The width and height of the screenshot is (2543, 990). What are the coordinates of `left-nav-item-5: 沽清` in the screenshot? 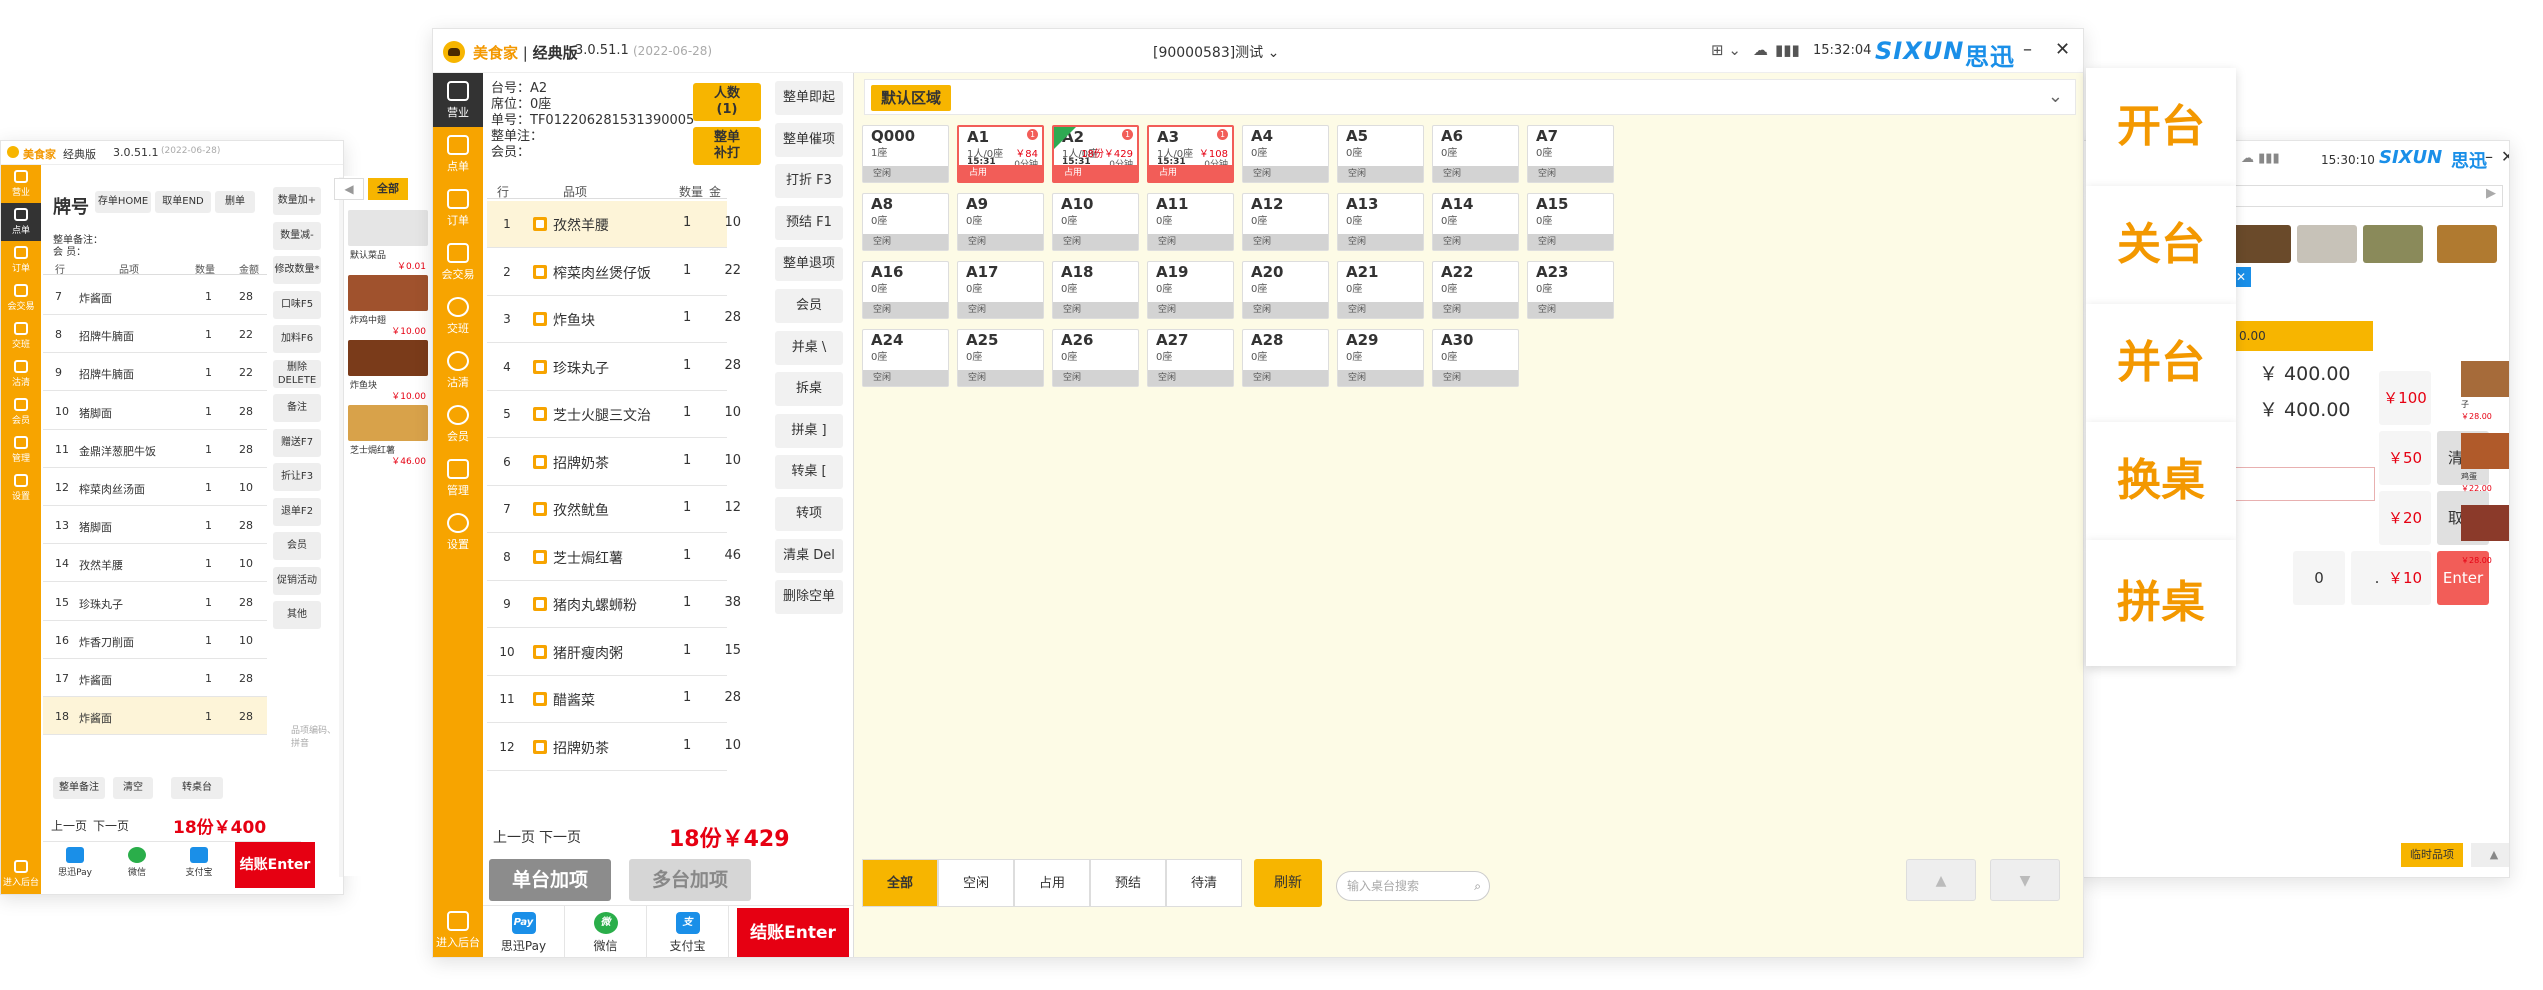 It's located at (21, 374).